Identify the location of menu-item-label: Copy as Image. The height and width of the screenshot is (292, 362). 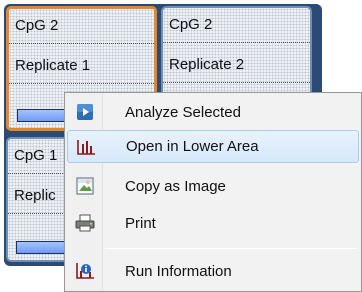
(175, 186).